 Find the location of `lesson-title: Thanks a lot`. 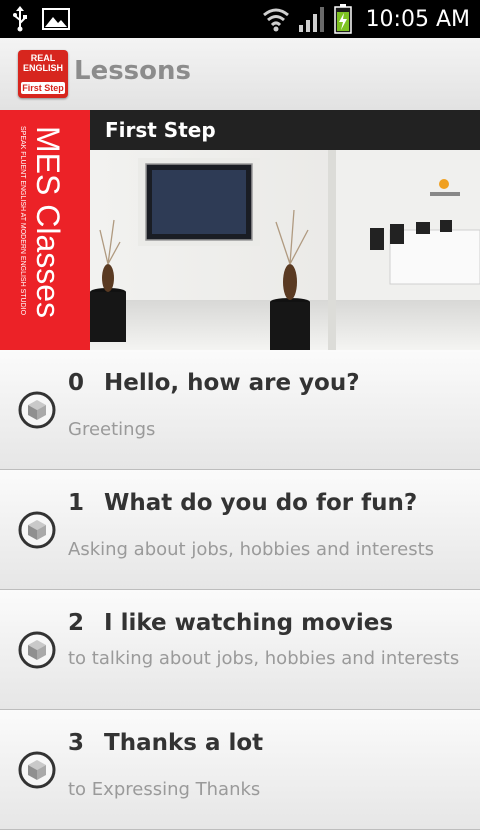

lesson-title: Thanks a lot is located at coordinates (184, 743).